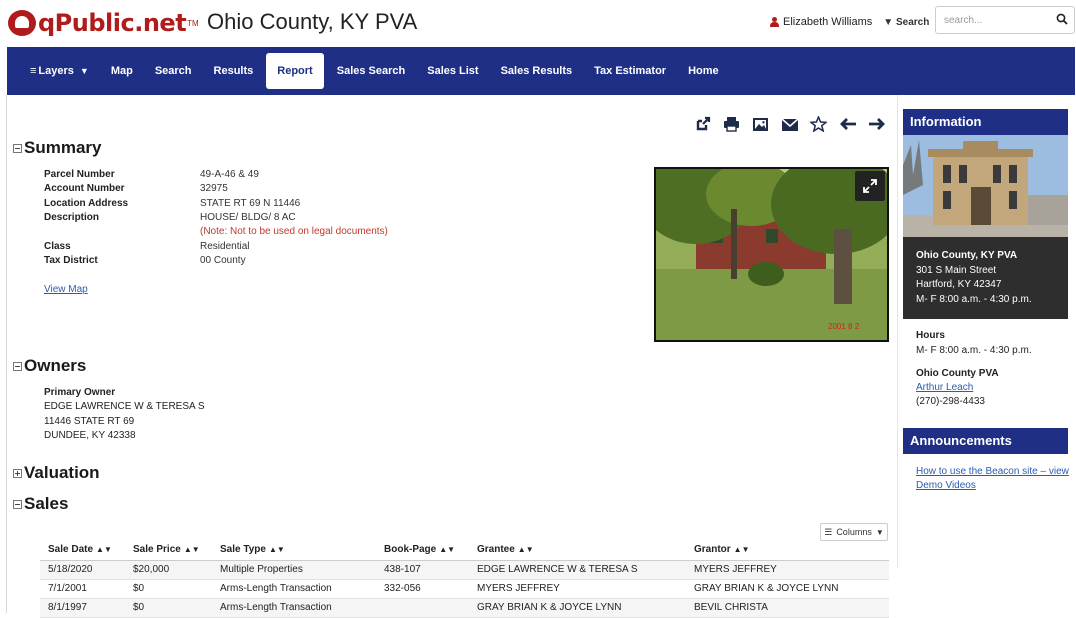 The width and height of the screenshot is (1076, 618). I want to click on owners-heading: Owners, so click(55, 365).